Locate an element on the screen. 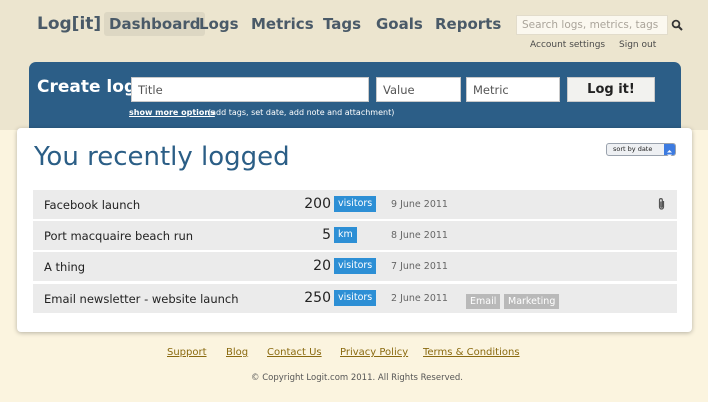 This screenshot has width=708, height=402. footer-contact-link: Contact Us is located at coordinates (294, 352).